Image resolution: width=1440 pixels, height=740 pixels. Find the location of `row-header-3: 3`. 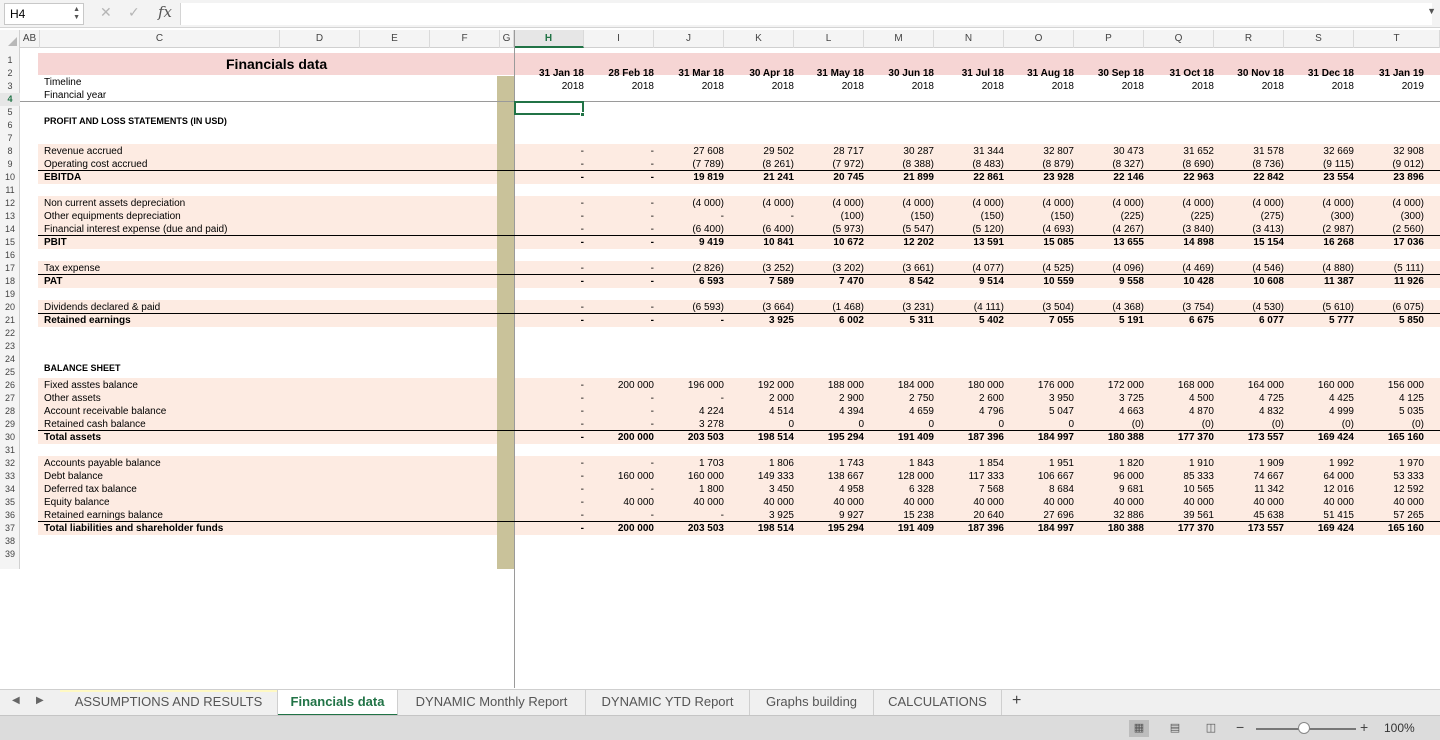

row-header-3: 3 is located at coordinates (10, 86).